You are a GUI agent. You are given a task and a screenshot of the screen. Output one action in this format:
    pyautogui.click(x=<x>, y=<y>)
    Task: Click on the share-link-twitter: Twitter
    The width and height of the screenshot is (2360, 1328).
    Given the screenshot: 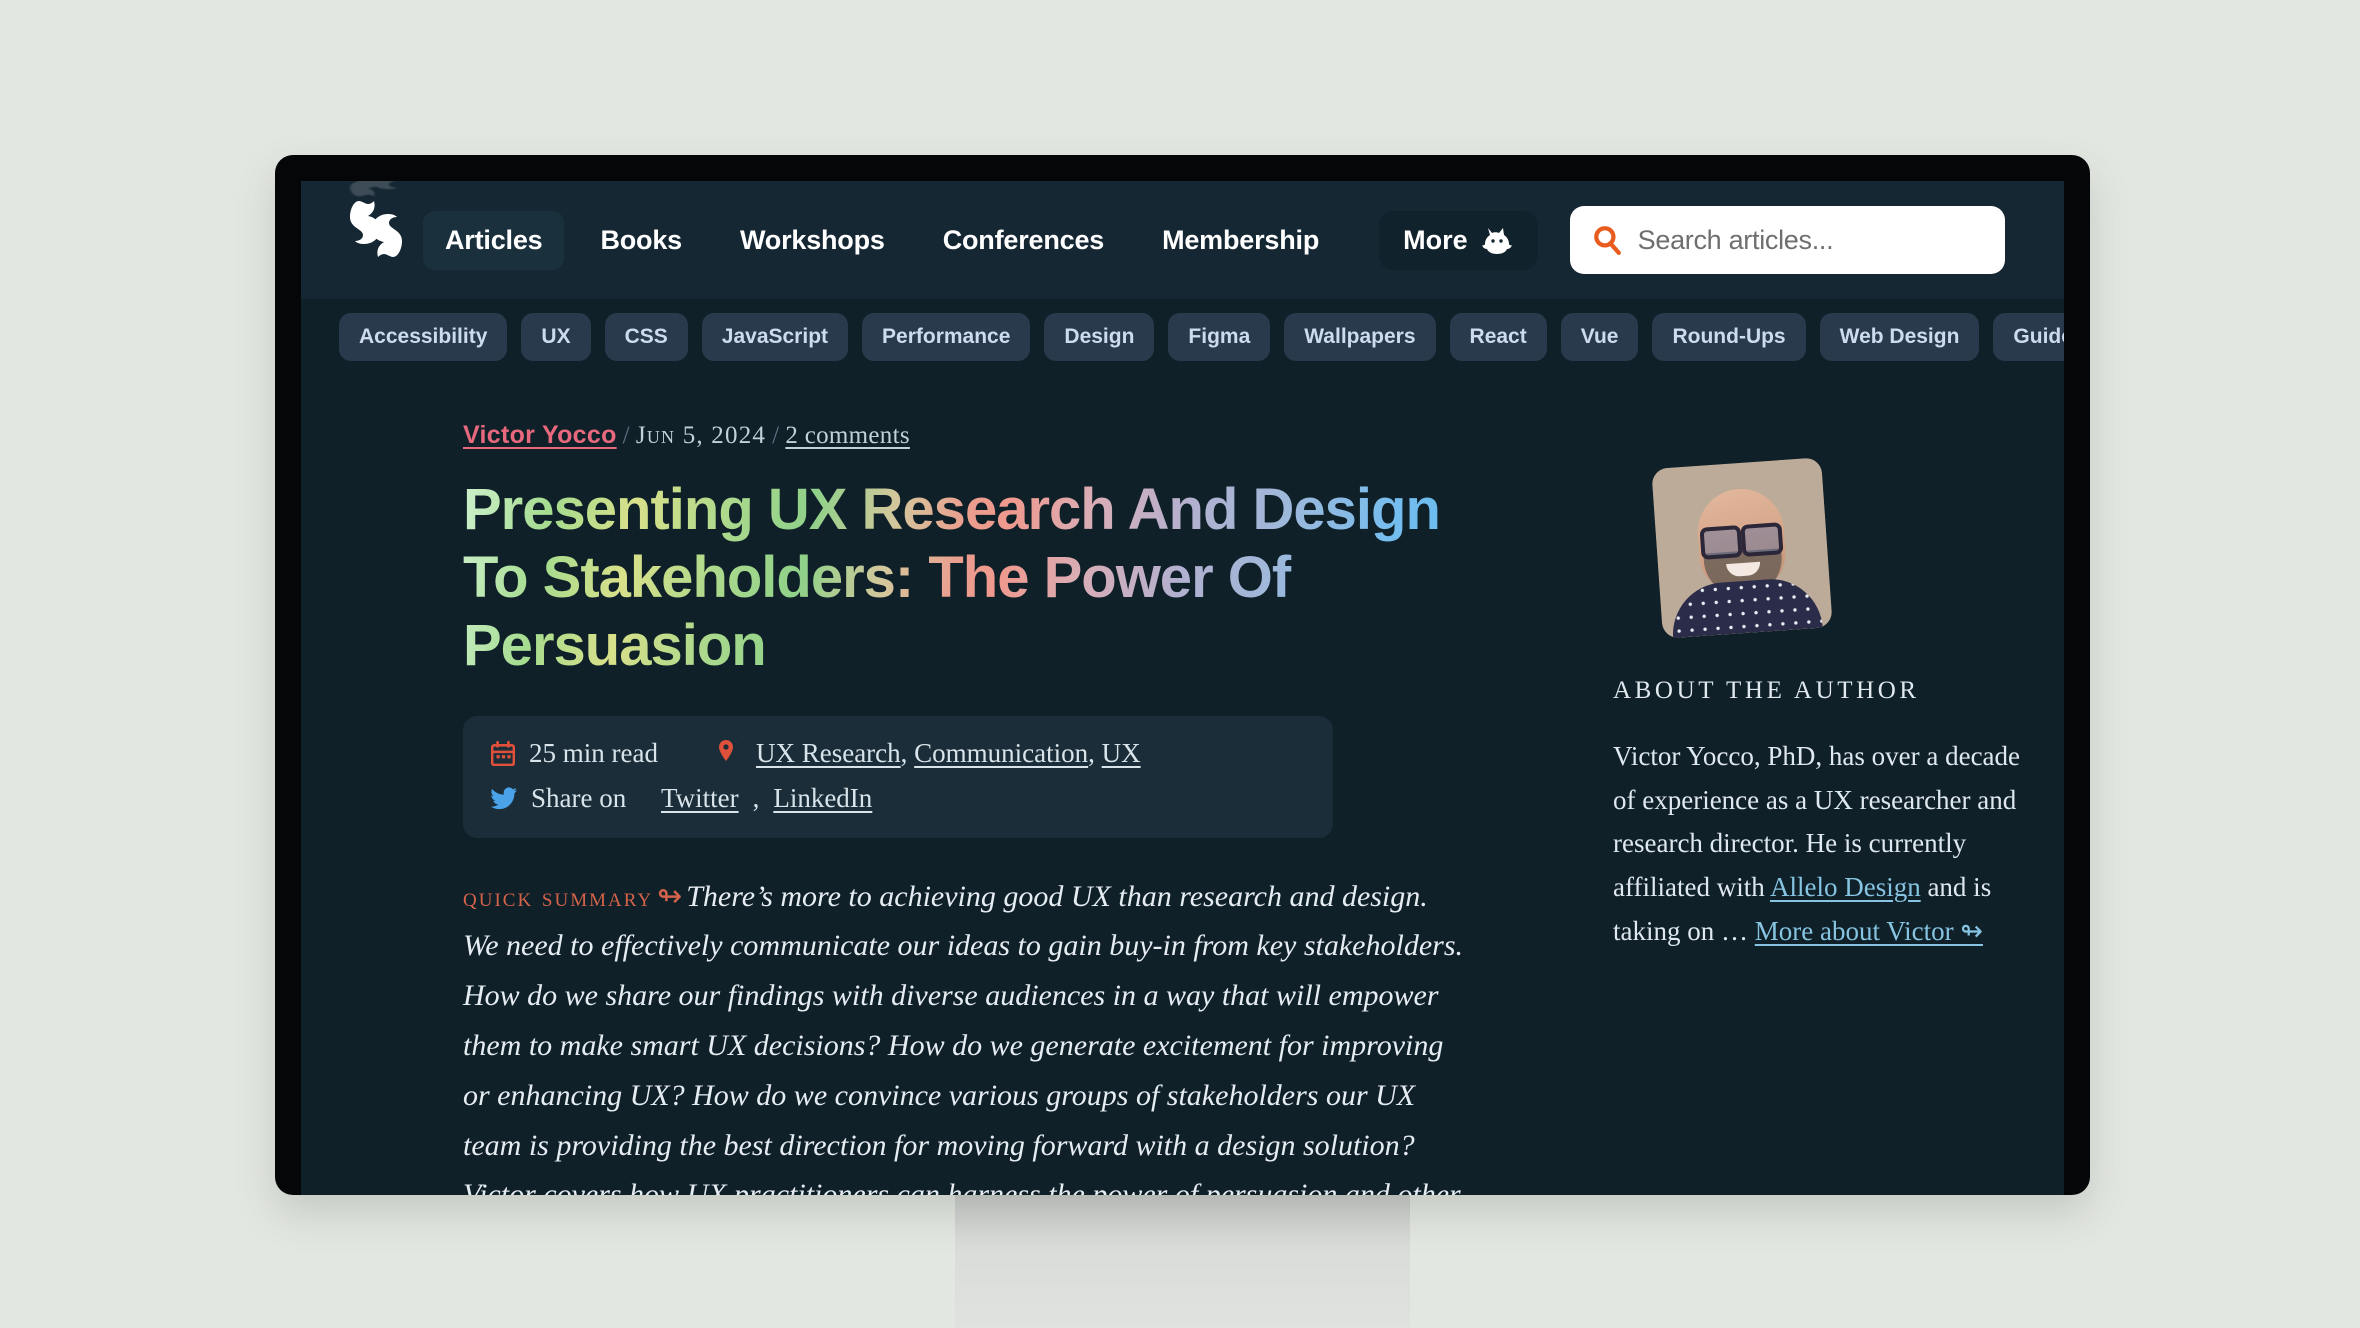 What is the action you would take?
    pyautogui.click(x=700, y=798)
    